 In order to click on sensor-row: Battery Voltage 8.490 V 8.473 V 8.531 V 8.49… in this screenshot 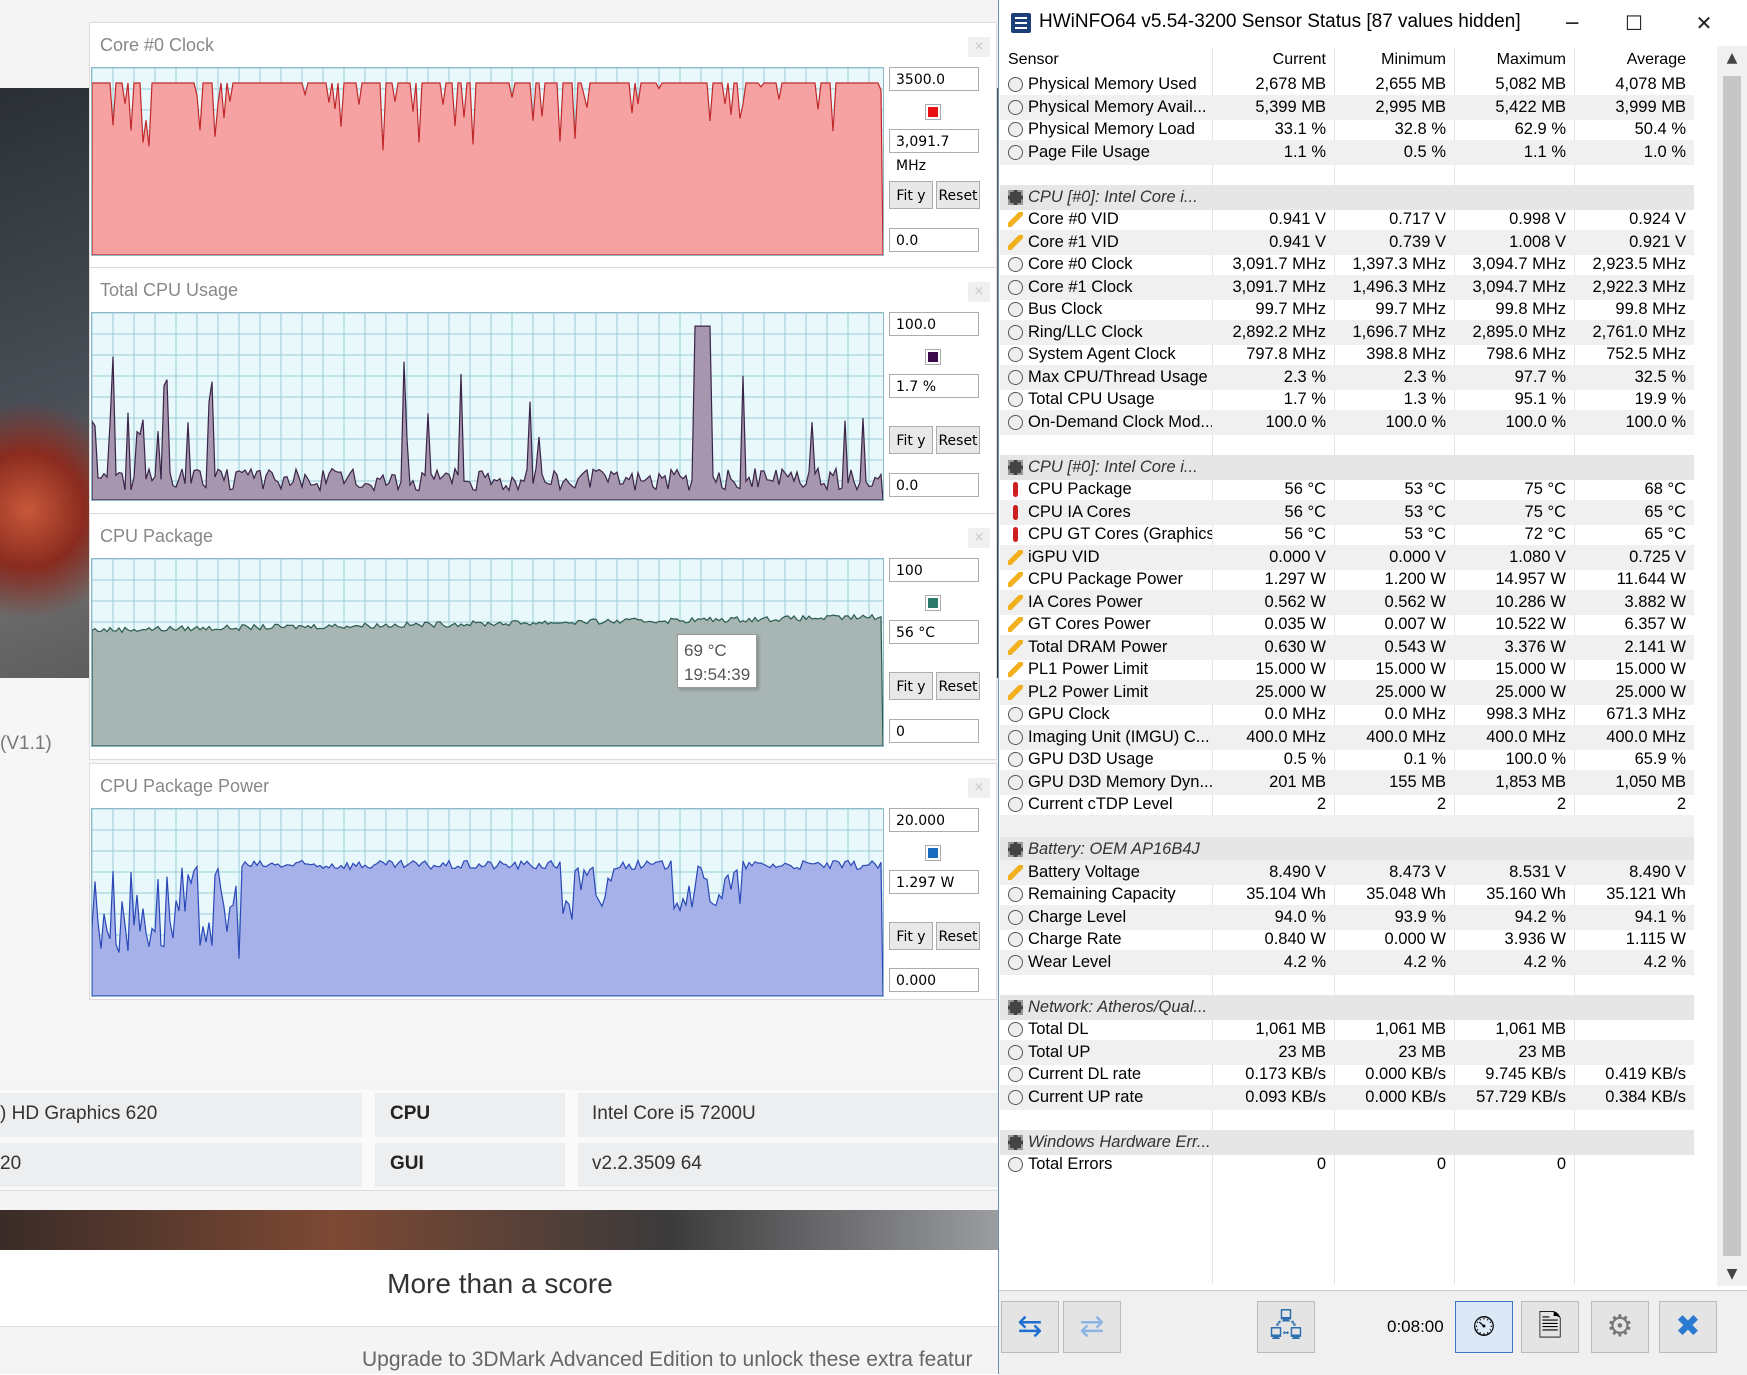, I will do `click(1347, 872)`.